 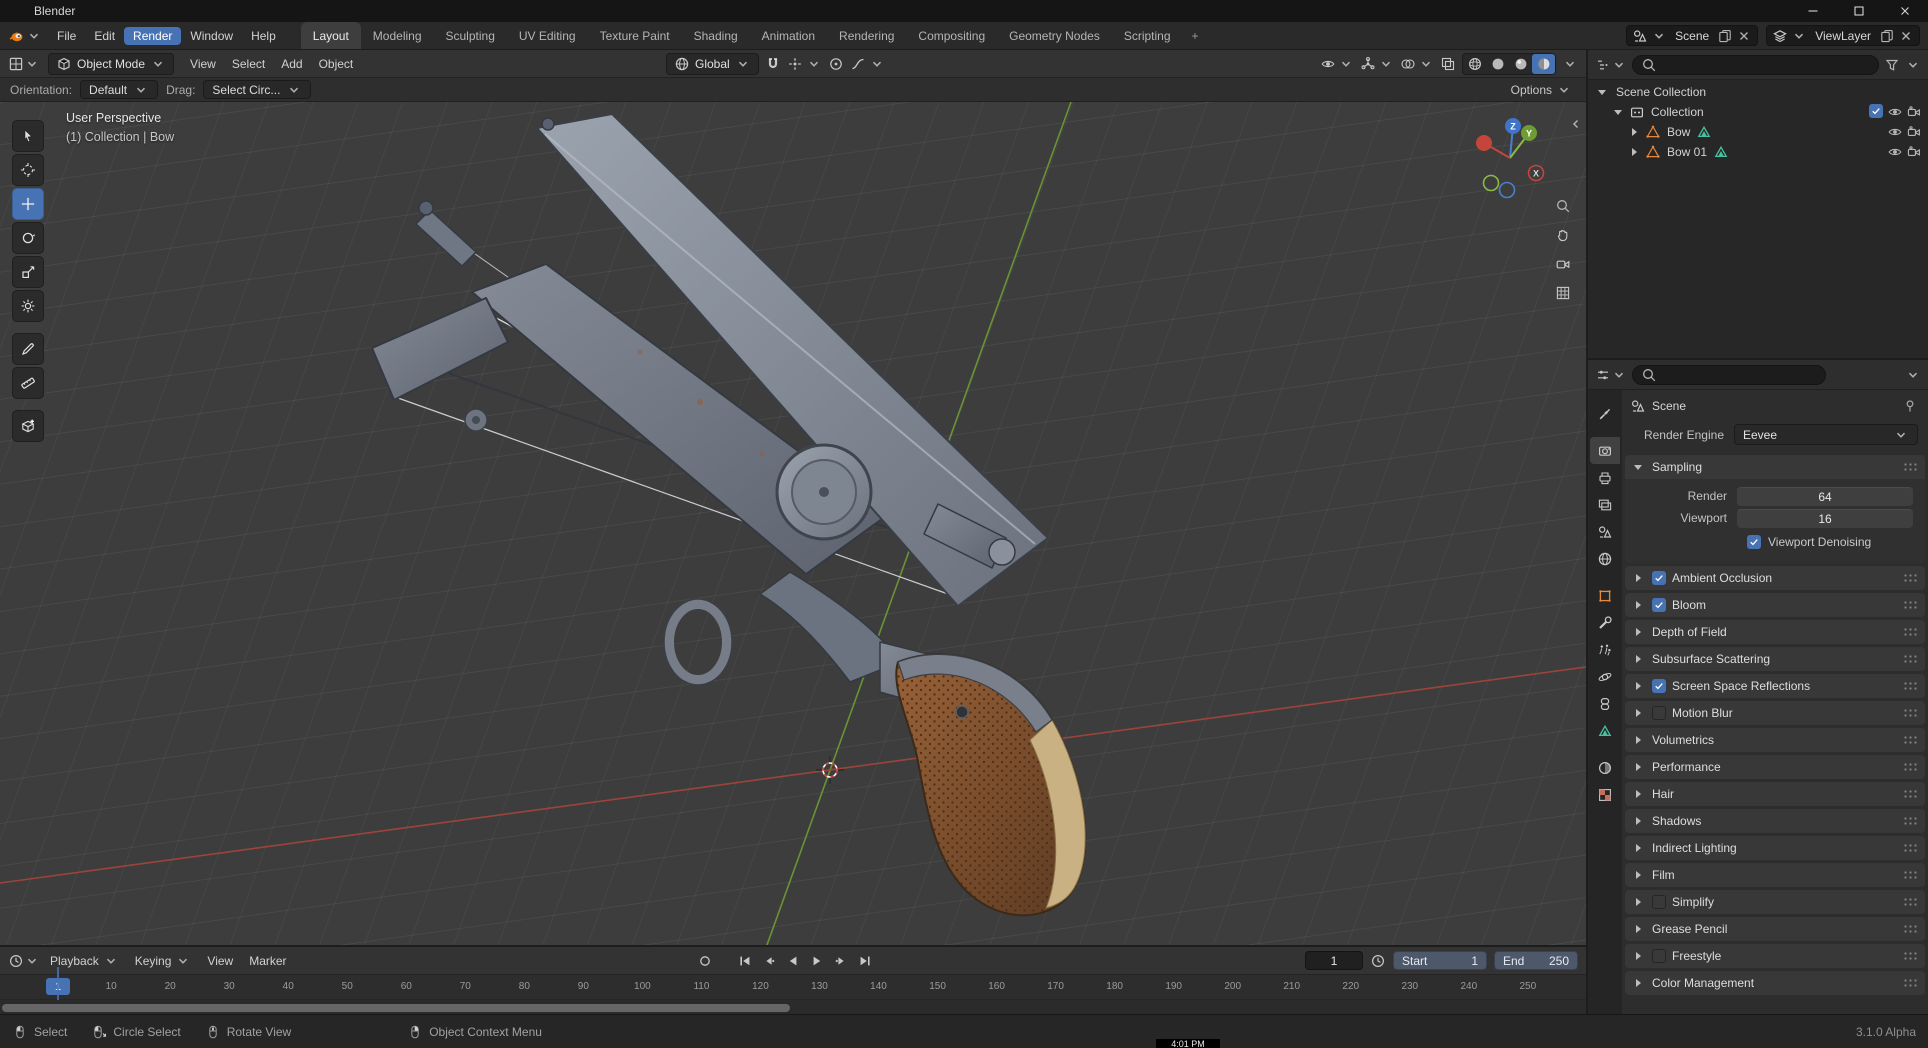 I want to click on snap-toggle-icon, so click(x=773, y=64).